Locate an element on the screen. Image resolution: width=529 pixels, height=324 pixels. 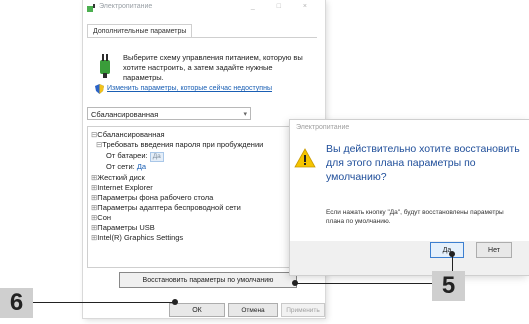
apply-button: Применить is located at coordinates (303, 310).